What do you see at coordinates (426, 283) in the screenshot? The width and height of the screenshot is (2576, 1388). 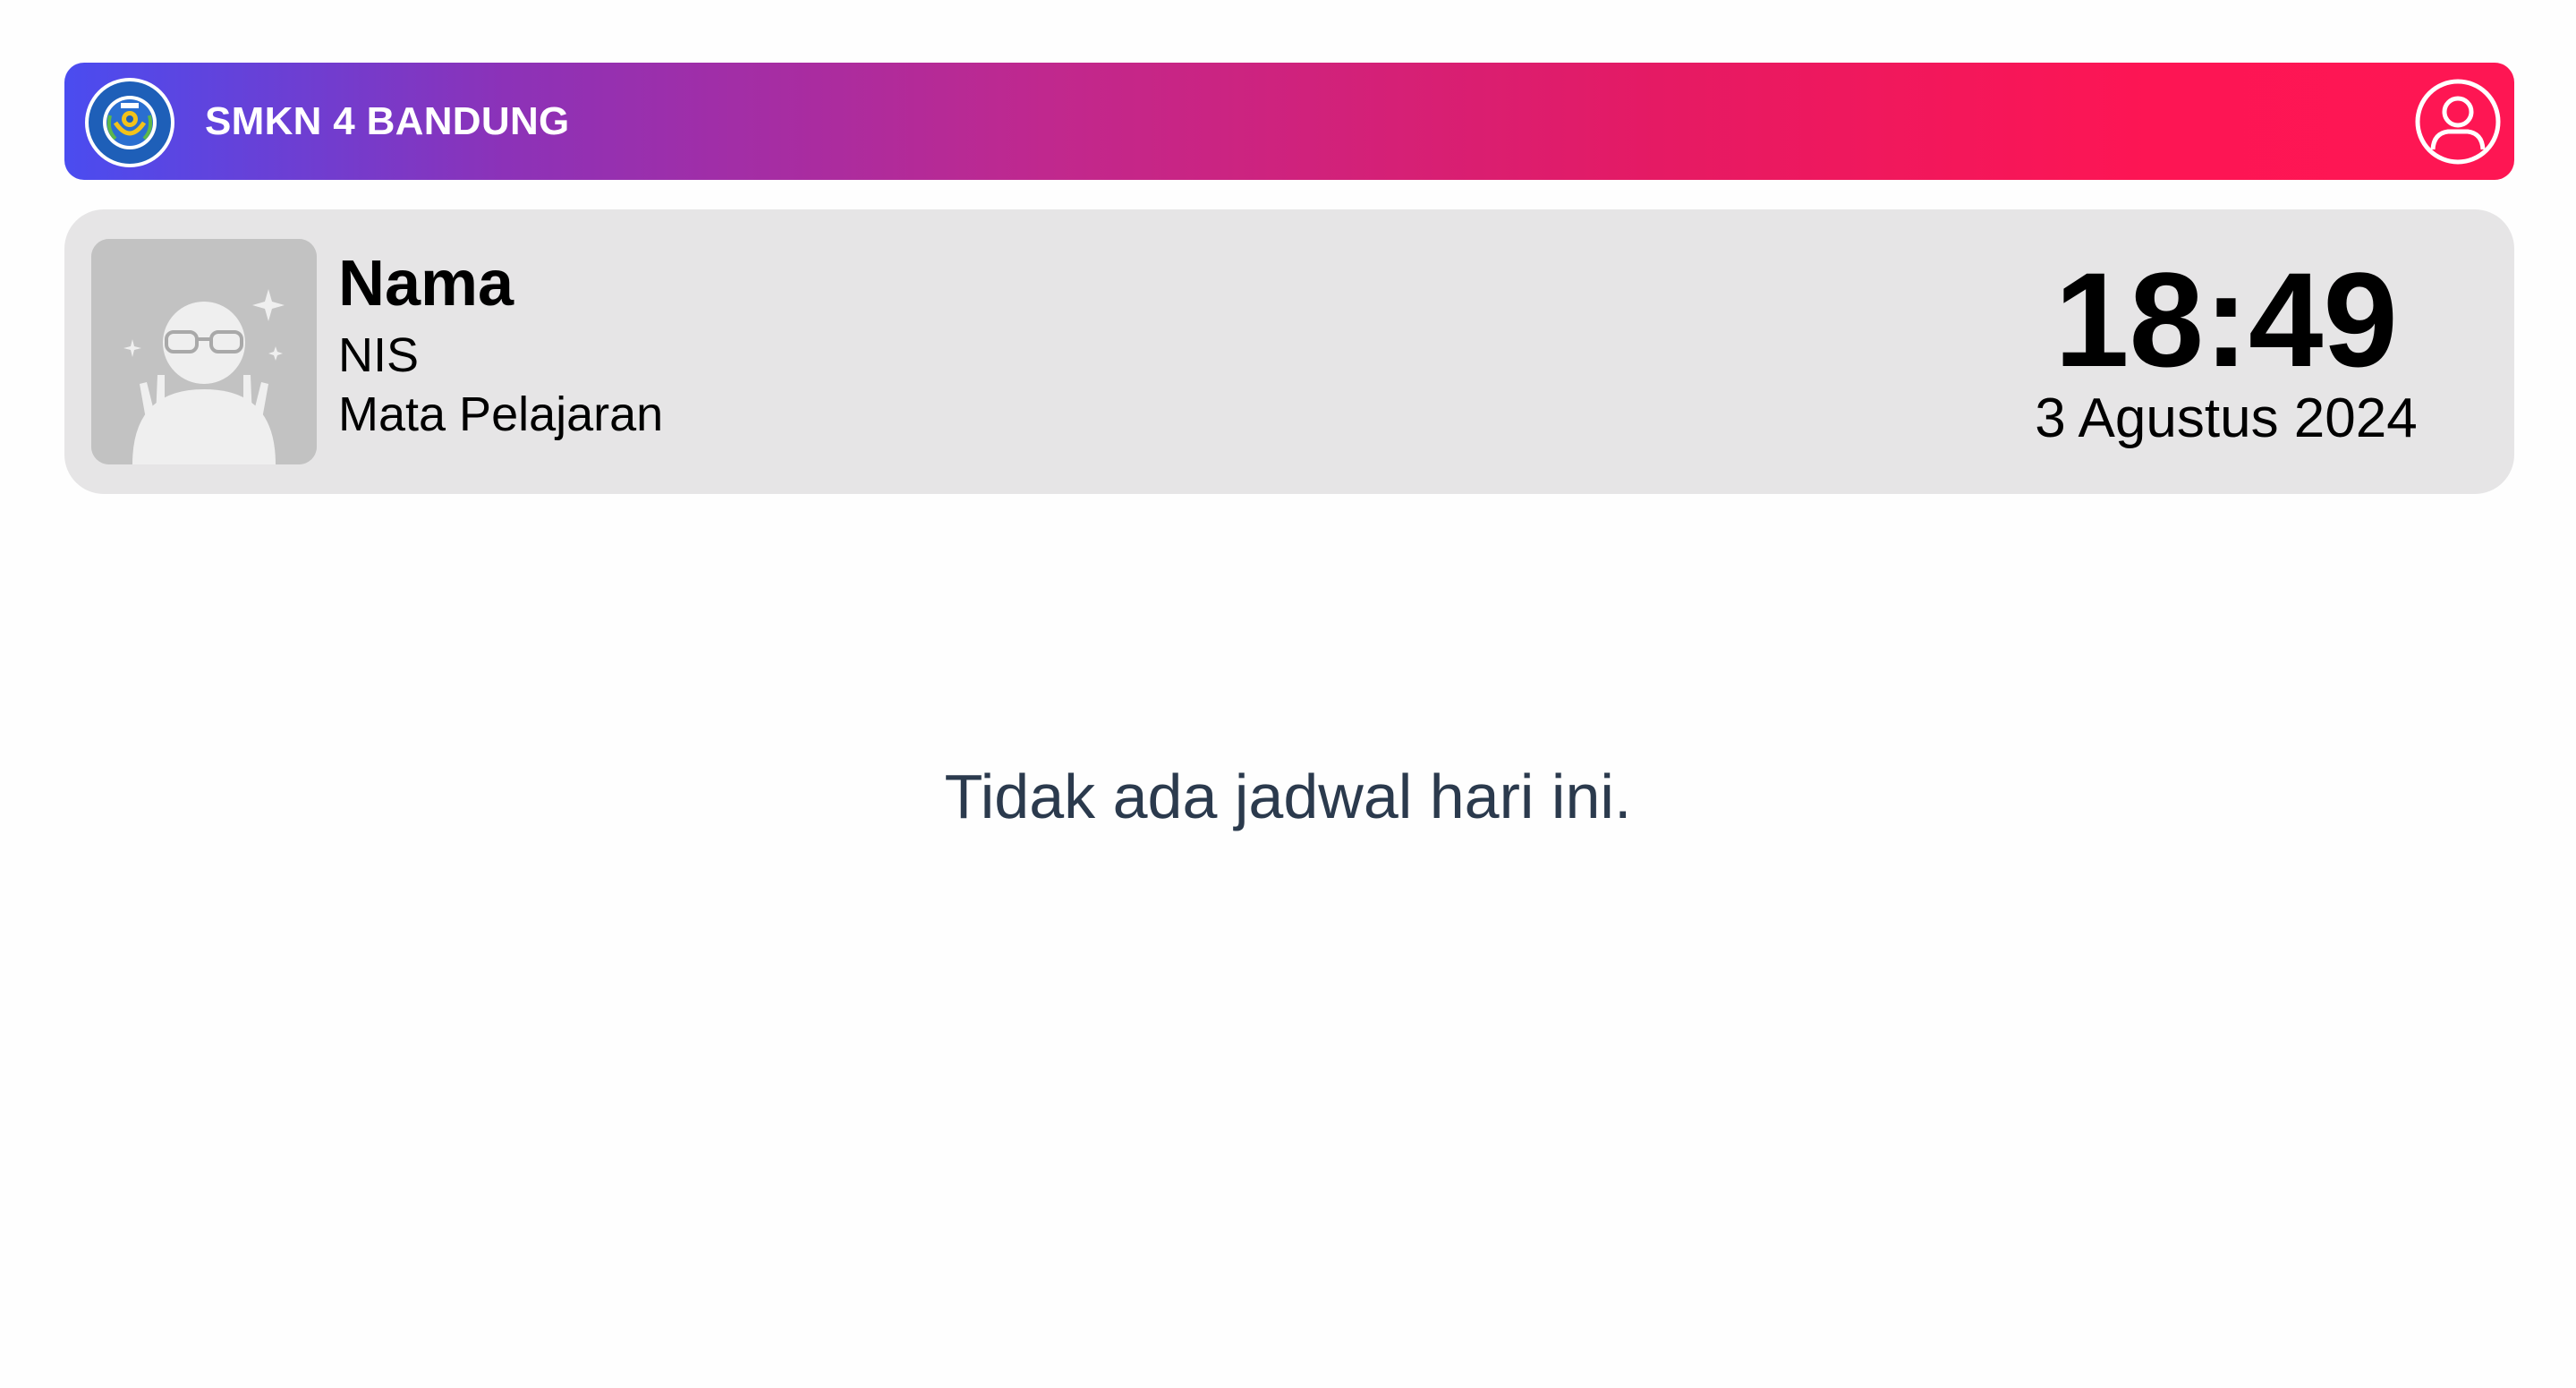 I see `student-name: Nama` at bounding box center [426, 283].